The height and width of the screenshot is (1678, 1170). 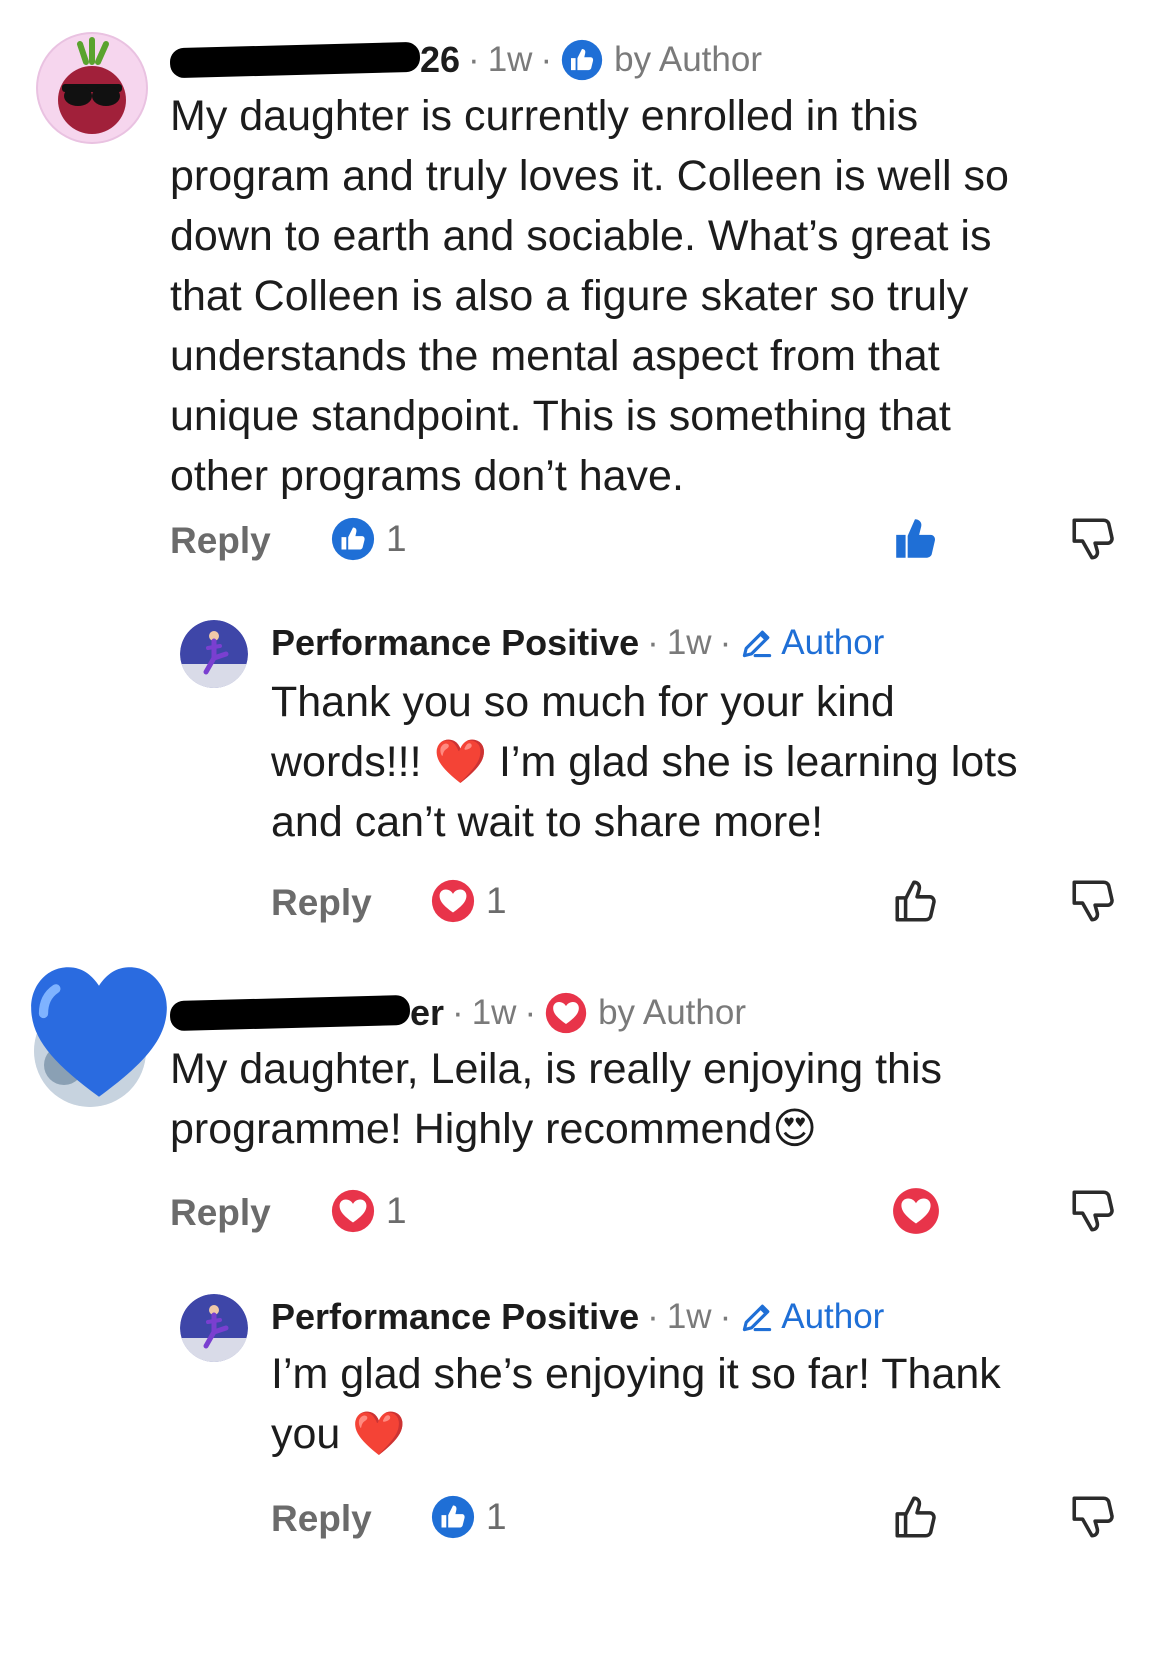 I want to click on thumbs-up-filled-icon, so click(x=916, y=539).